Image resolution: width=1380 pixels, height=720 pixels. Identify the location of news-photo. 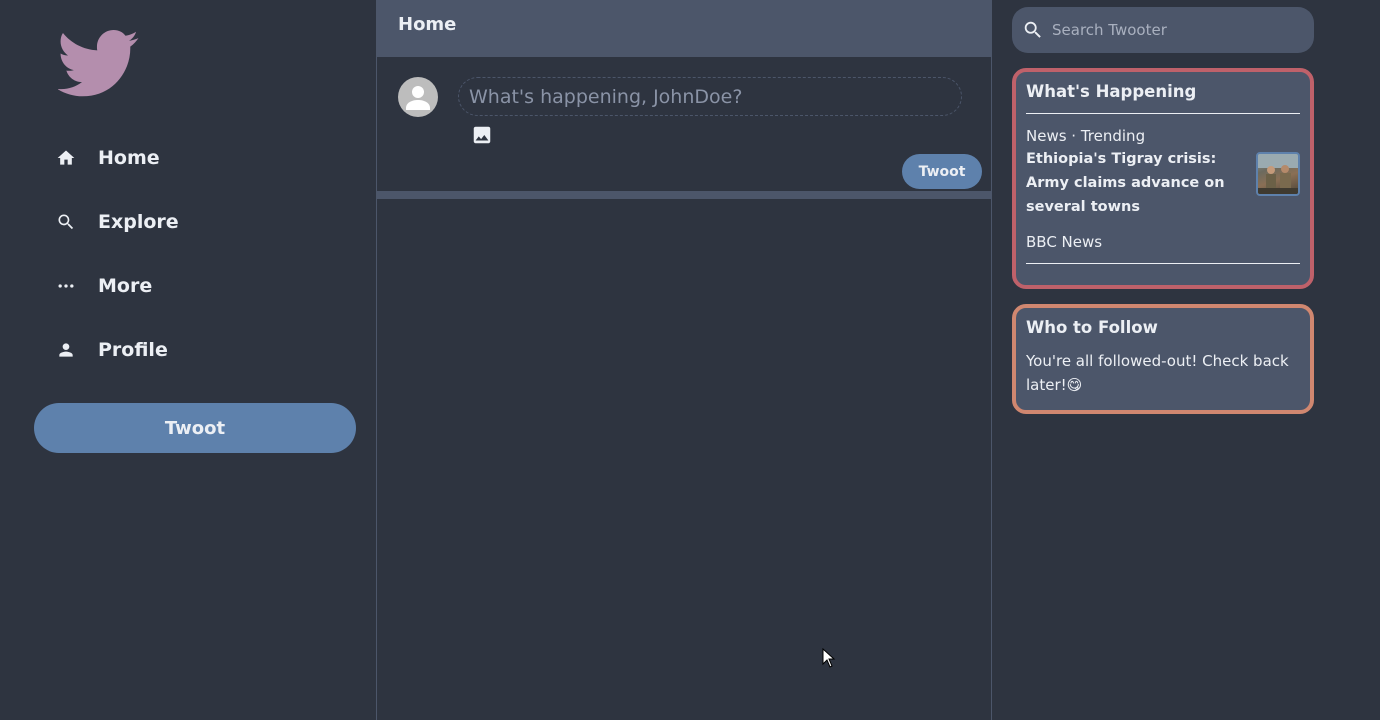
(1278, 174).